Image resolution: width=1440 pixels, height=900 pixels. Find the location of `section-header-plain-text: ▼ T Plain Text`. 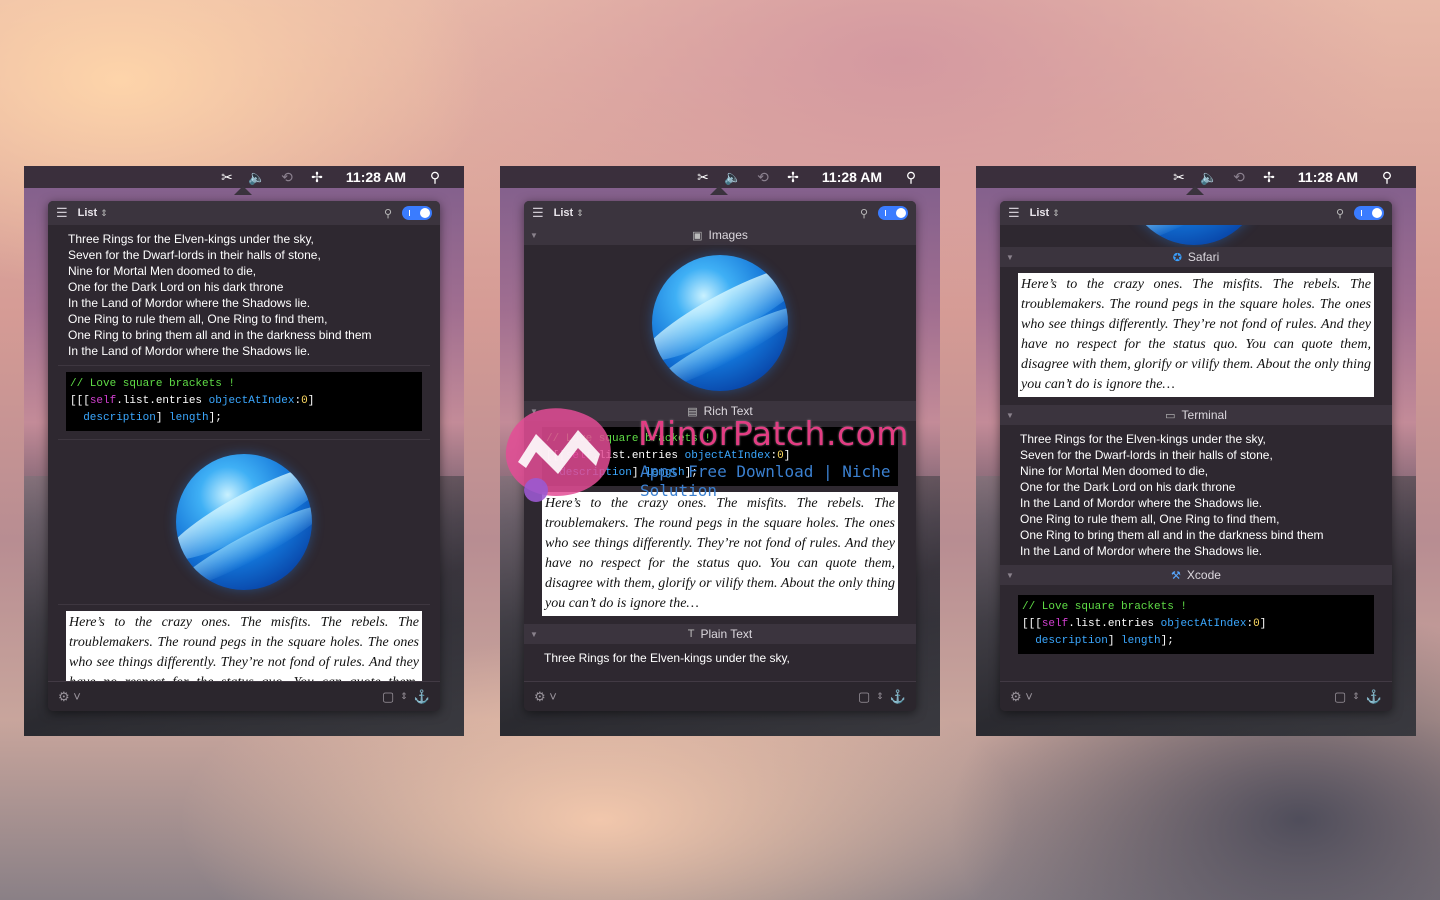

section-header-plain-text: ▼ T Plain Text is located at coordinates (720, 634).